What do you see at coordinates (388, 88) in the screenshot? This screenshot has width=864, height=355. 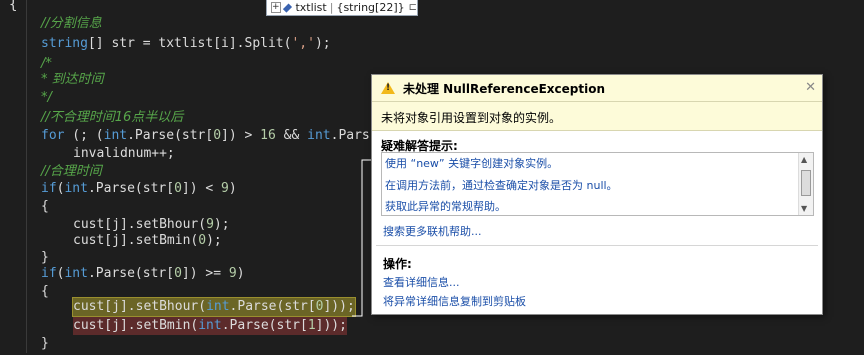 I see `warning-icon: !` at bounding box center [388, 88].